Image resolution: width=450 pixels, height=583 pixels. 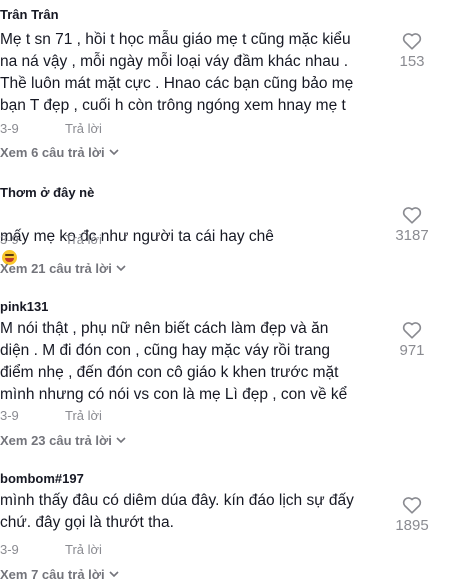 I want to click on view-replies-button: Xem 6 câu trả lời, so click(x=59, y=152).